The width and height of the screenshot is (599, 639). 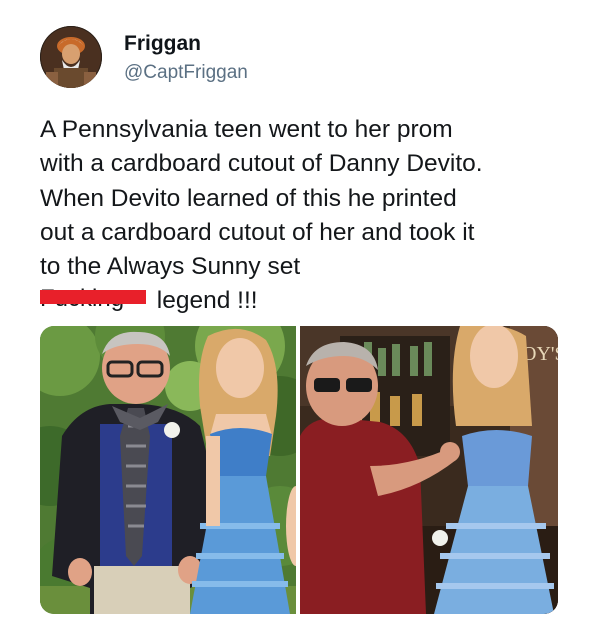 I want to click on tweet-text-line: A Pennsylvania teen went to her prom, so click(x=246, y=129).